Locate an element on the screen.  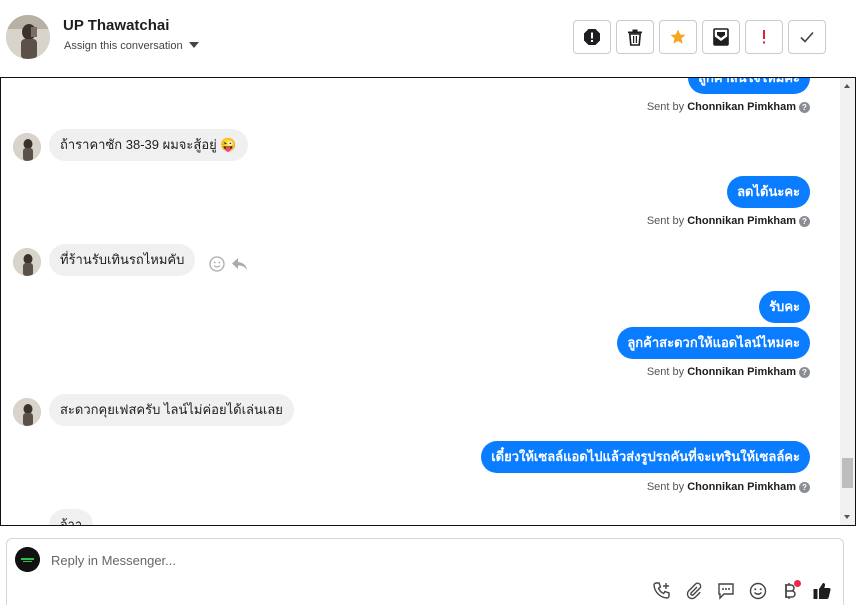
reply-composer is located at coordinates (425, 571).